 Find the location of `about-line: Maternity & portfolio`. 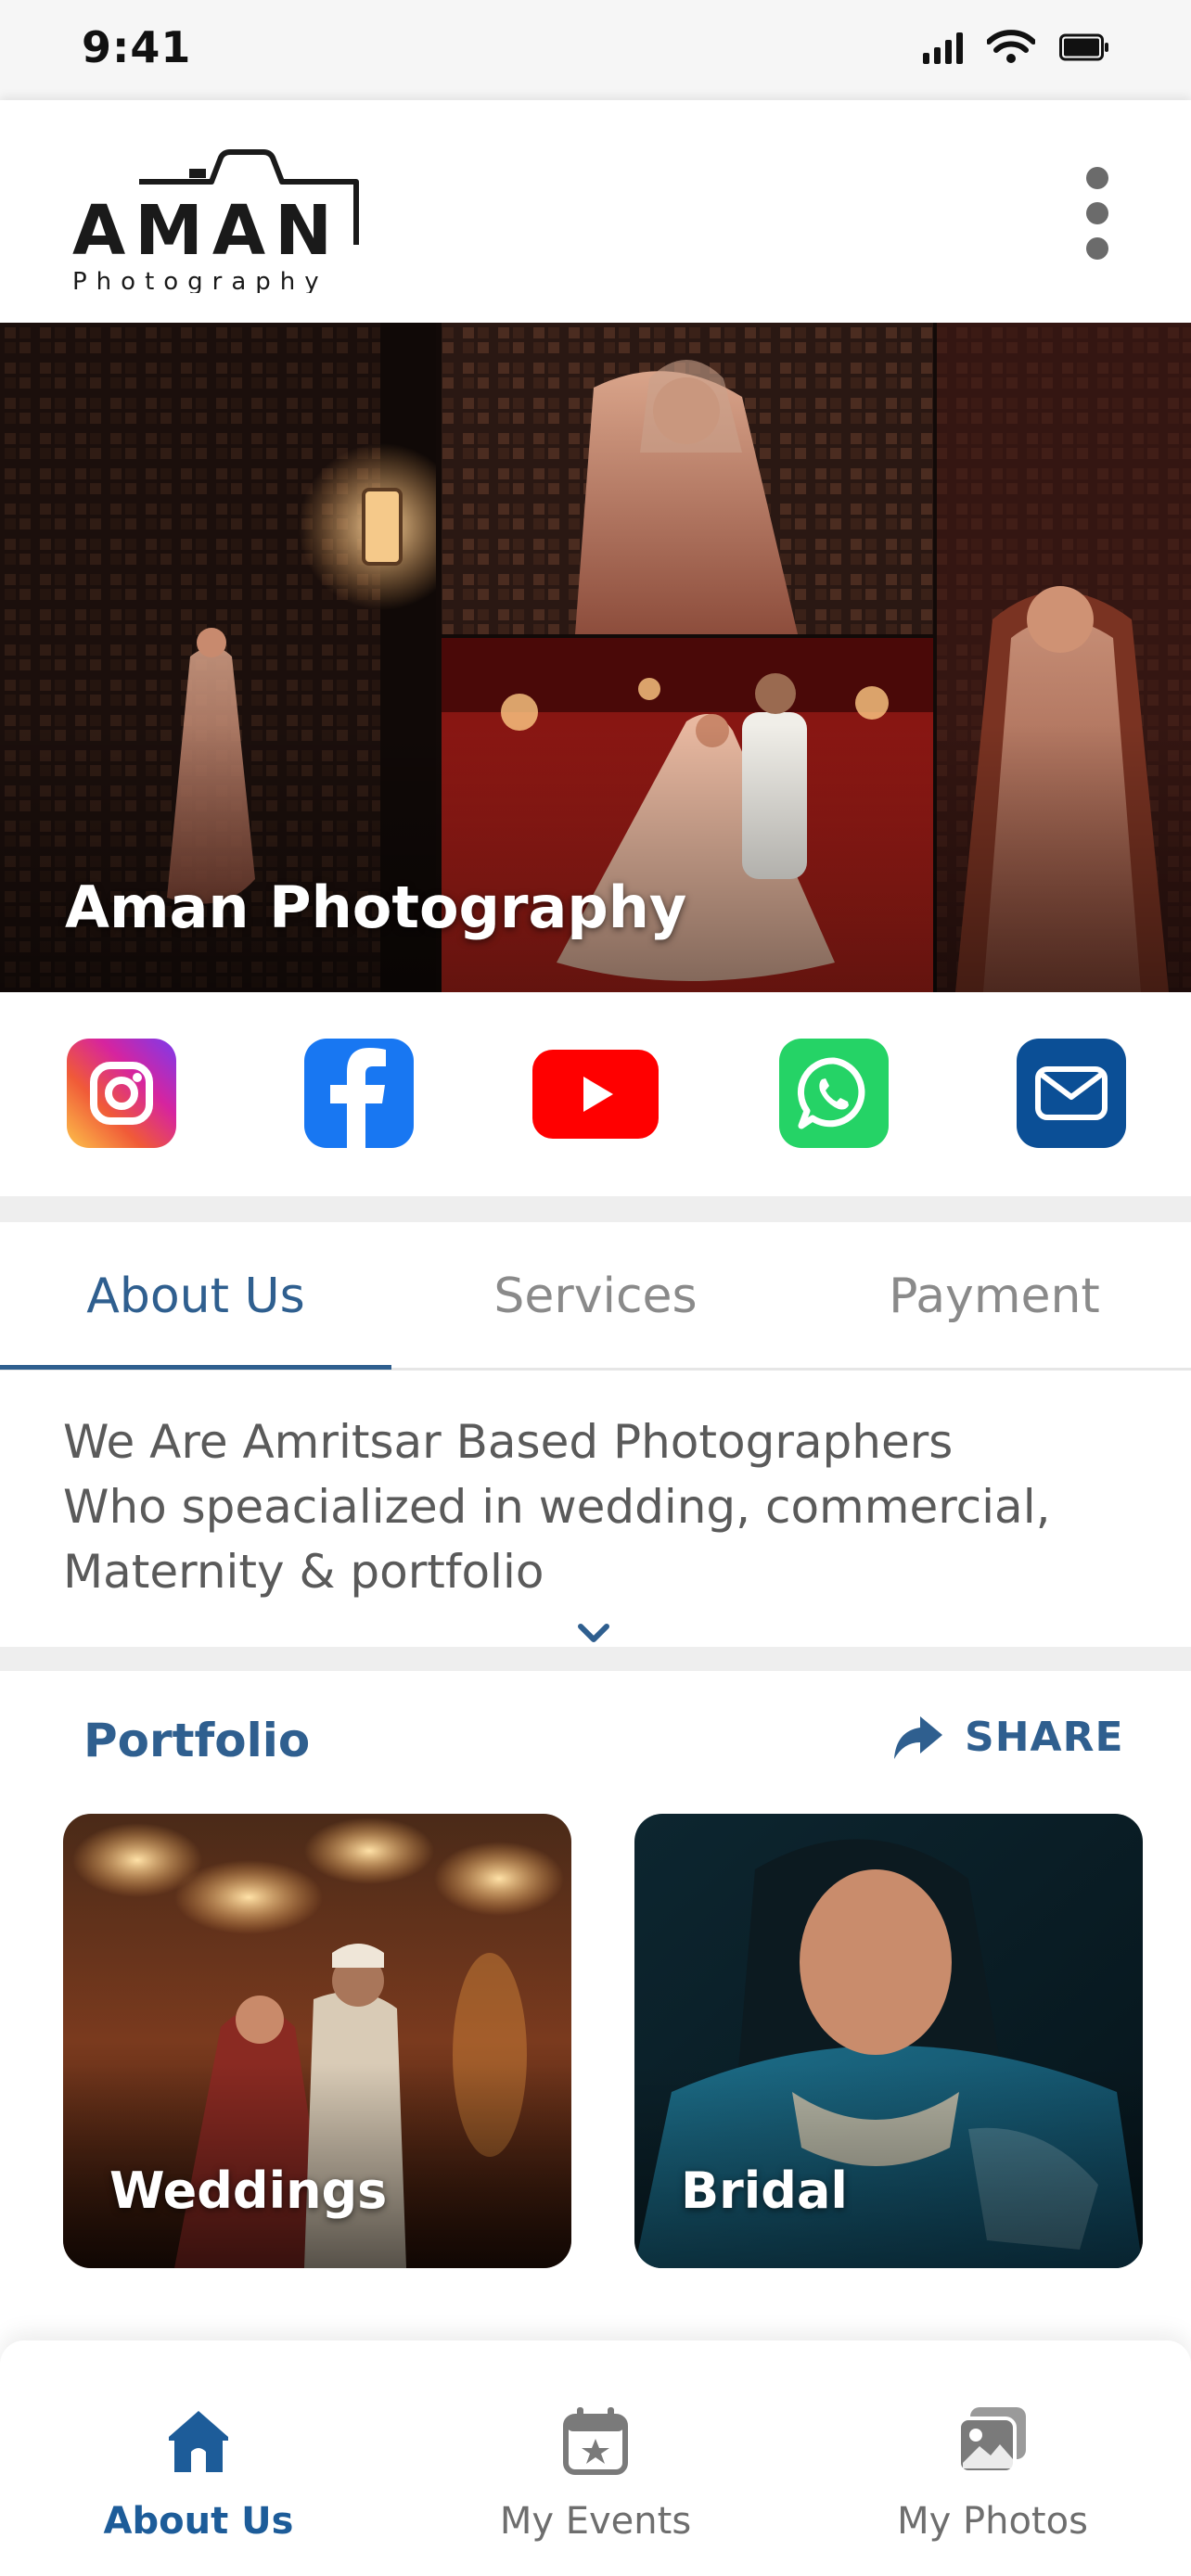

about-line: Maternity & portfolio is located at coordinates (303, 1572).